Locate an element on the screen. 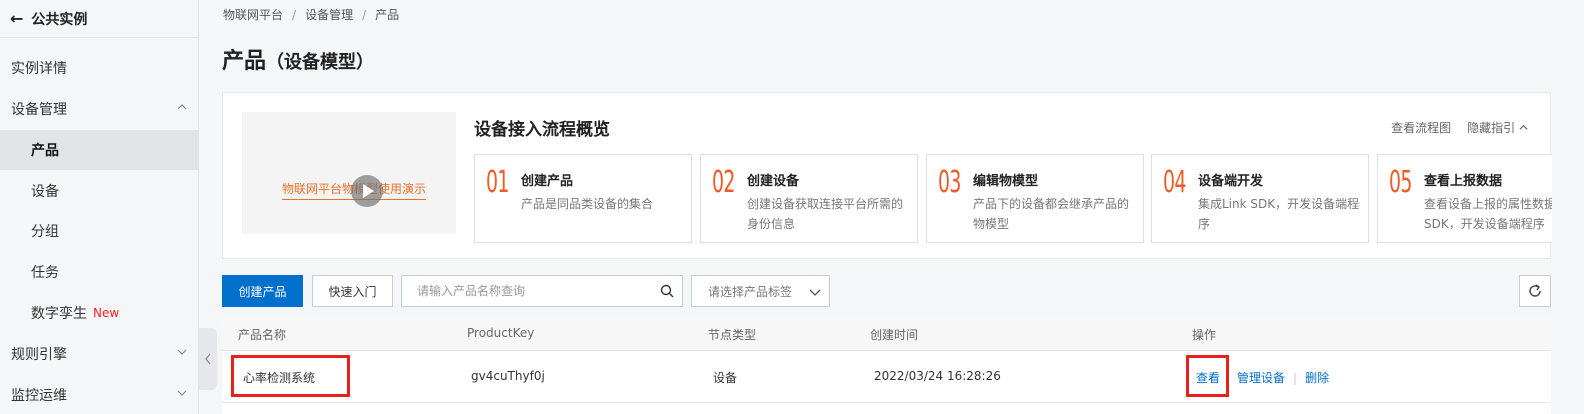 The image size is (1584, 414). breadcrumb: 物联网平台 / 设备管理 / 产品 is located at coordinates (311, 14).